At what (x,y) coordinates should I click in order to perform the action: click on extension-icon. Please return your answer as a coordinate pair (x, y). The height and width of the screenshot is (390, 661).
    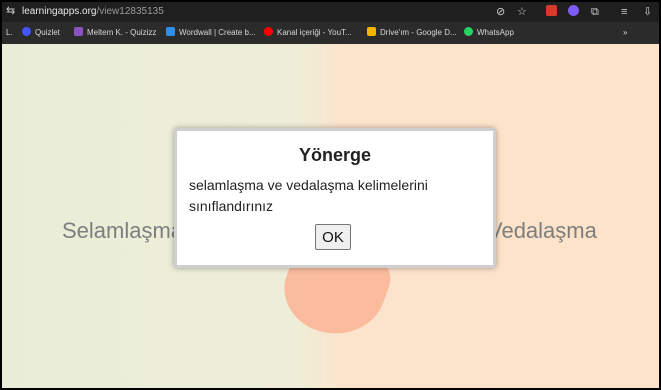
    Looking at the image, I should click on (573, 12).